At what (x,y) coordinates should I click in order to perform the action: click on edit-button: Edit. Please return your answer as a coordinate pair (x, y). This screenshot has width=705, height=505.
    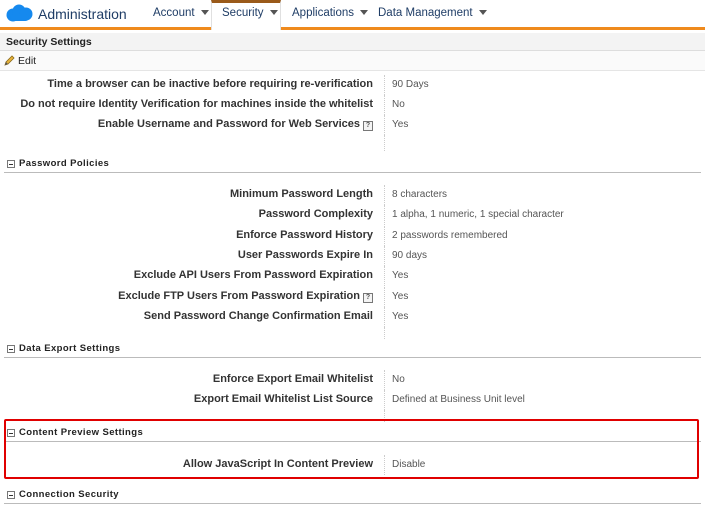
    Looking at the image, I should click on (20, 60).